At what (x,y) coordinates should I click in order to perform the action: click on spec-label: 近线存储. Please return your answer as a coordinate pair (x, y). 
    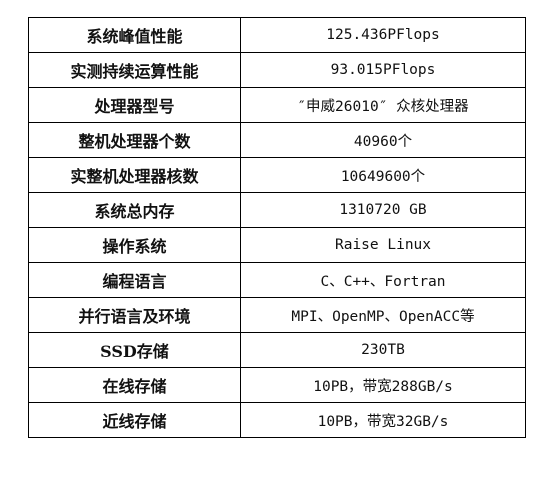
    Looking at the image, I should click on (134, 420).